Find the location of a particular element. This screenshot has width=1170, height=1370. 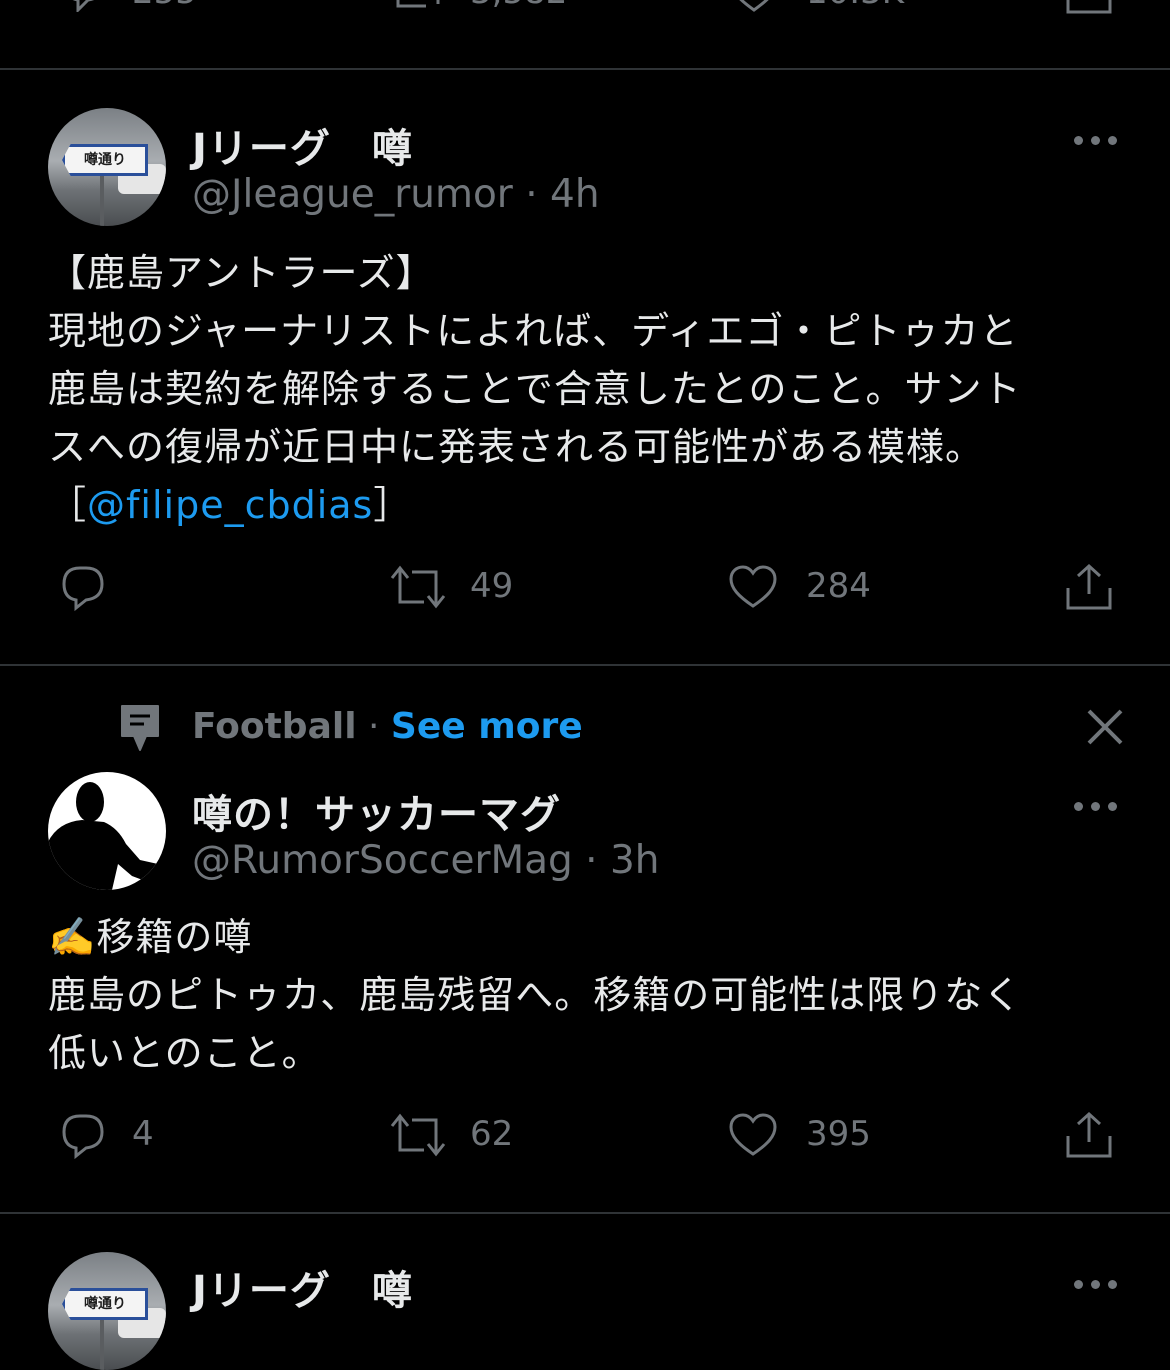

topic-name: Football is located at coordinates (274, 726).